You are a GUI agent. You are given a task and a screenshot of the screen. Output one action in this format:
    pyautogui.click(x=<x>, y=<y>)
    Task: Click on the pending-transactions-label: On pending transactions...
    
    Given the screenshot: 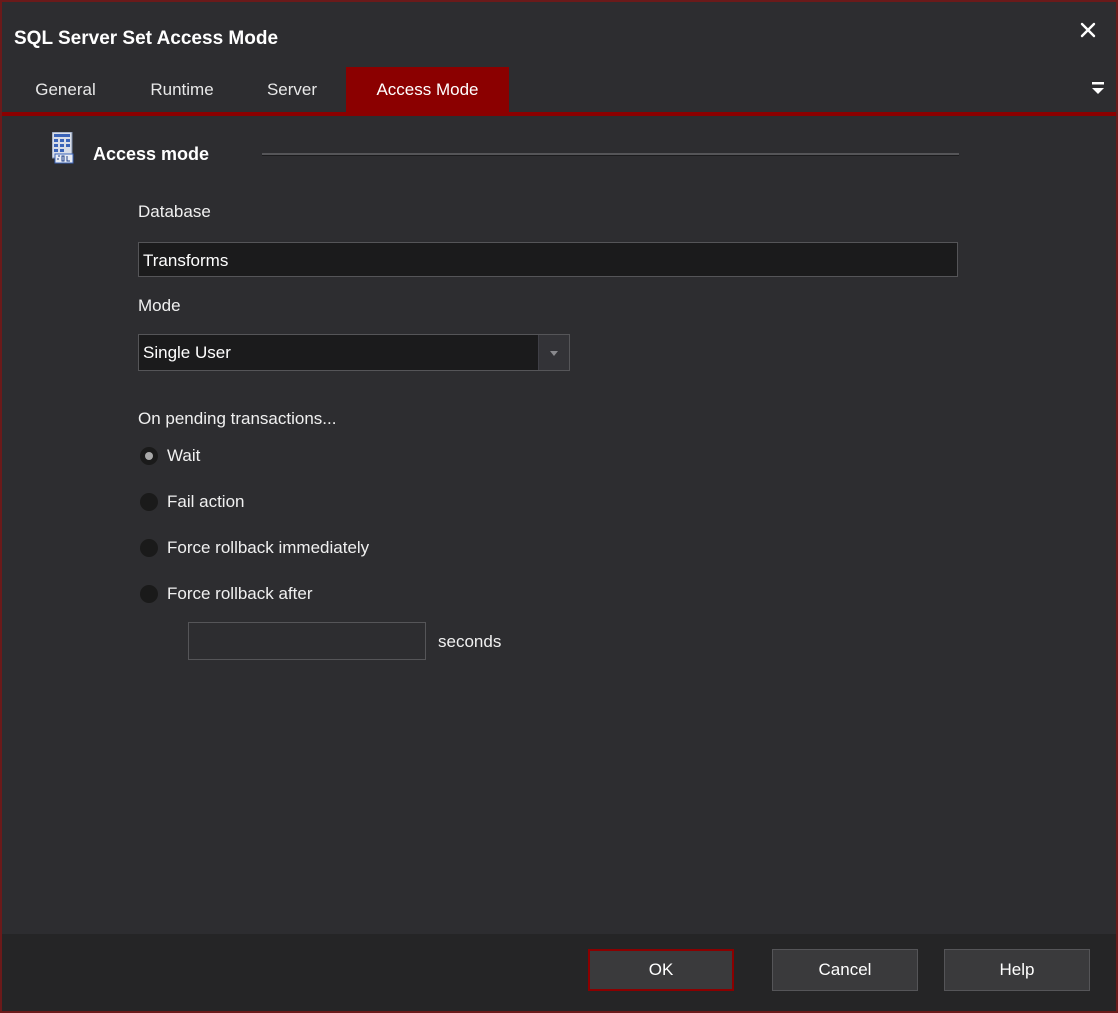 What is the action you would take?
    pyautogui.click(x=237, y=418)
    